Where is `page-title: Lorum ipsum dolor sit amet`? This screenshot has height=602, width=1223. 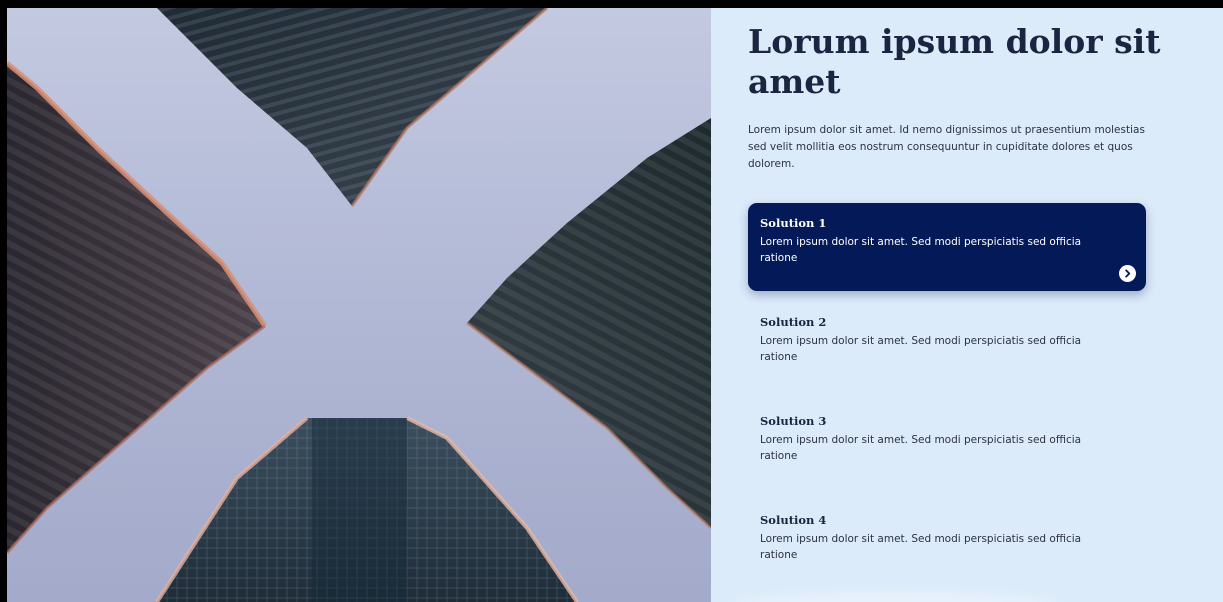 page-title: Lorum ipsum dolor sit amet is located at coordinates (954, 61).